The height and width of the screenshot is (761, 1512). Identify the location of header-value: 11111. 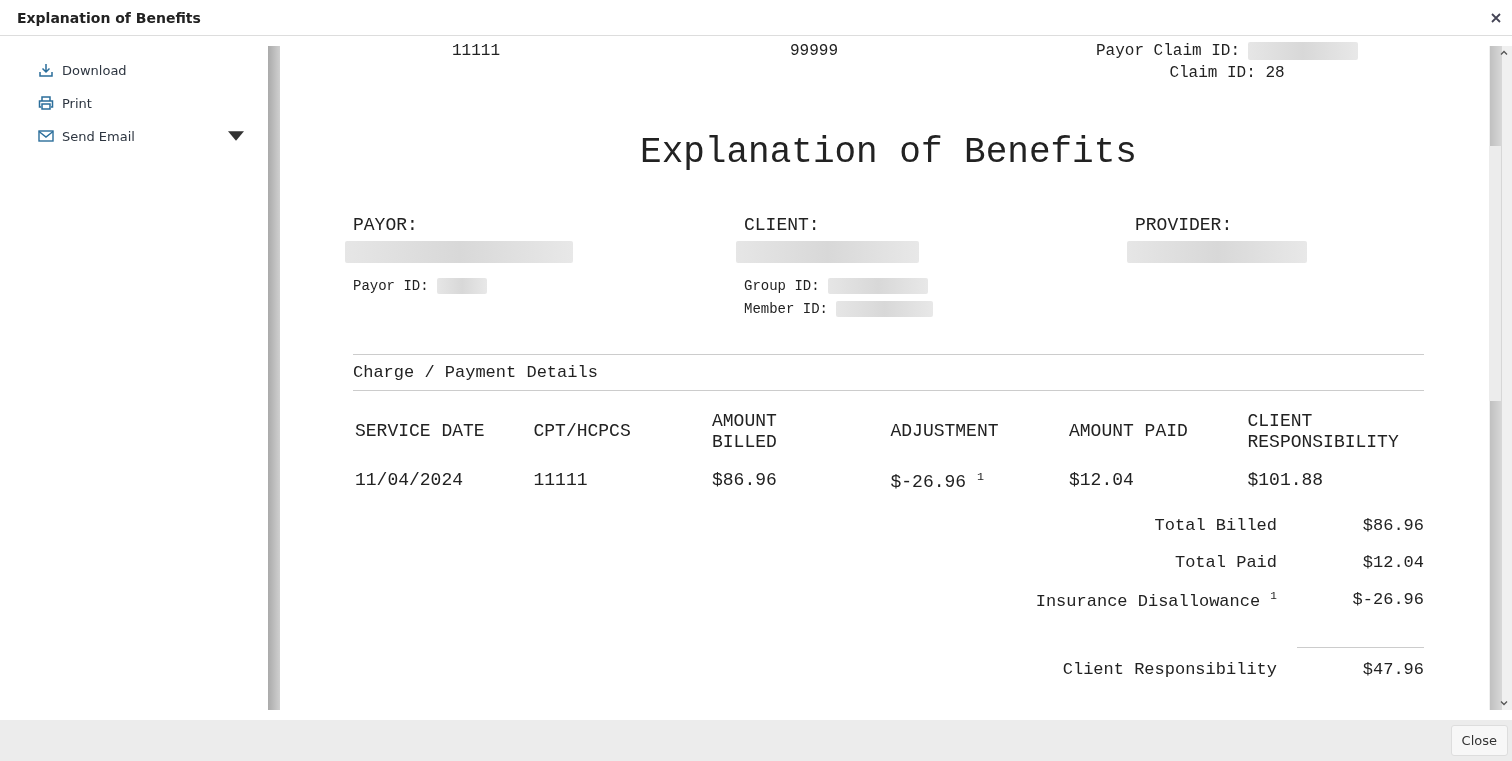
(476, 52).